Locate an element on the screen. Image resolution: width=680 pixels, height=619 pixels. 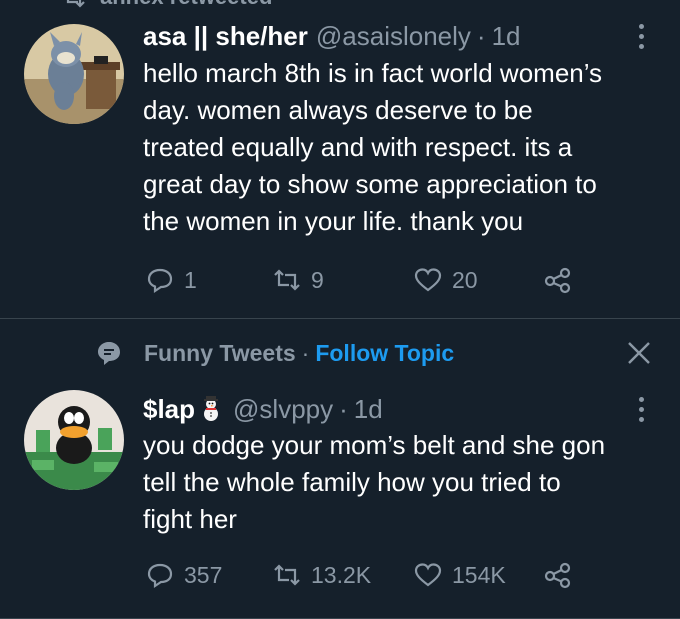
tweet-text-line: you dodge your mom’s belt and she gon is located at coordinates (374, 445).